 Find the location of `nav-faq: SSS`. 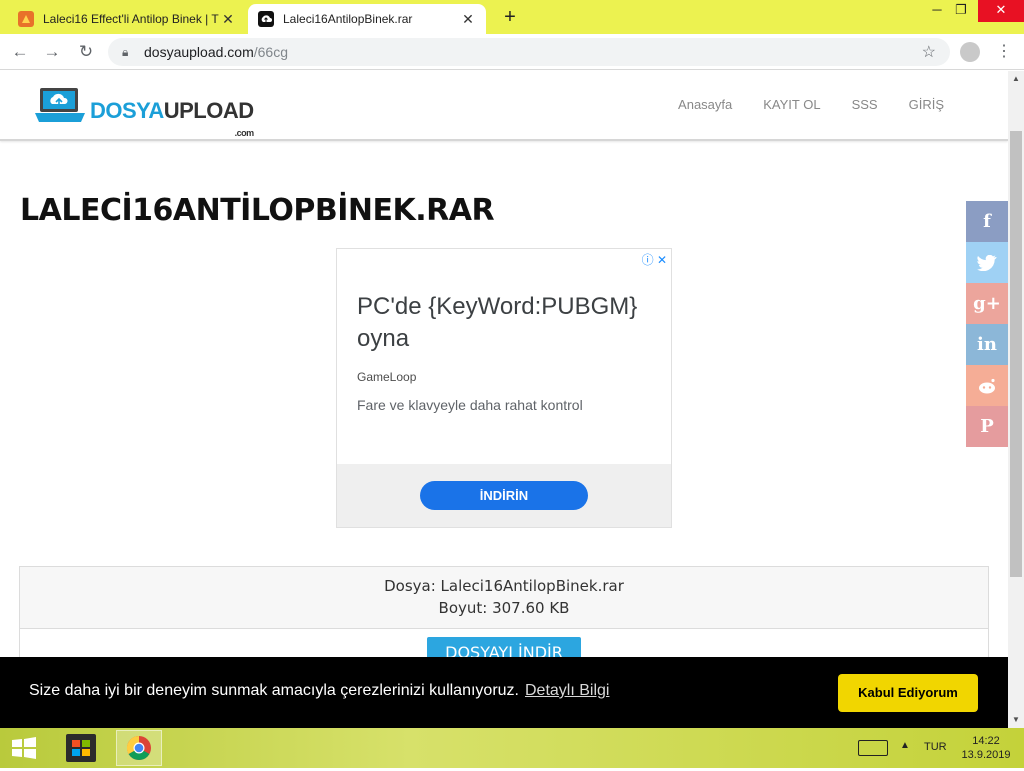

nav-faq: SSS is located at coordinates (865, 104).